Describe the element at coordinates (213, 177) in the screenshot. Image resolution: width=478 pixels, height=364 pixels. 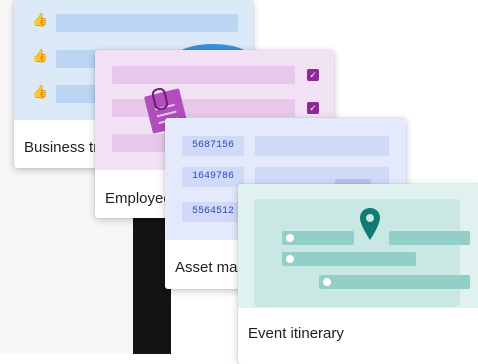
I see `asset-number: 1649786` at that location.